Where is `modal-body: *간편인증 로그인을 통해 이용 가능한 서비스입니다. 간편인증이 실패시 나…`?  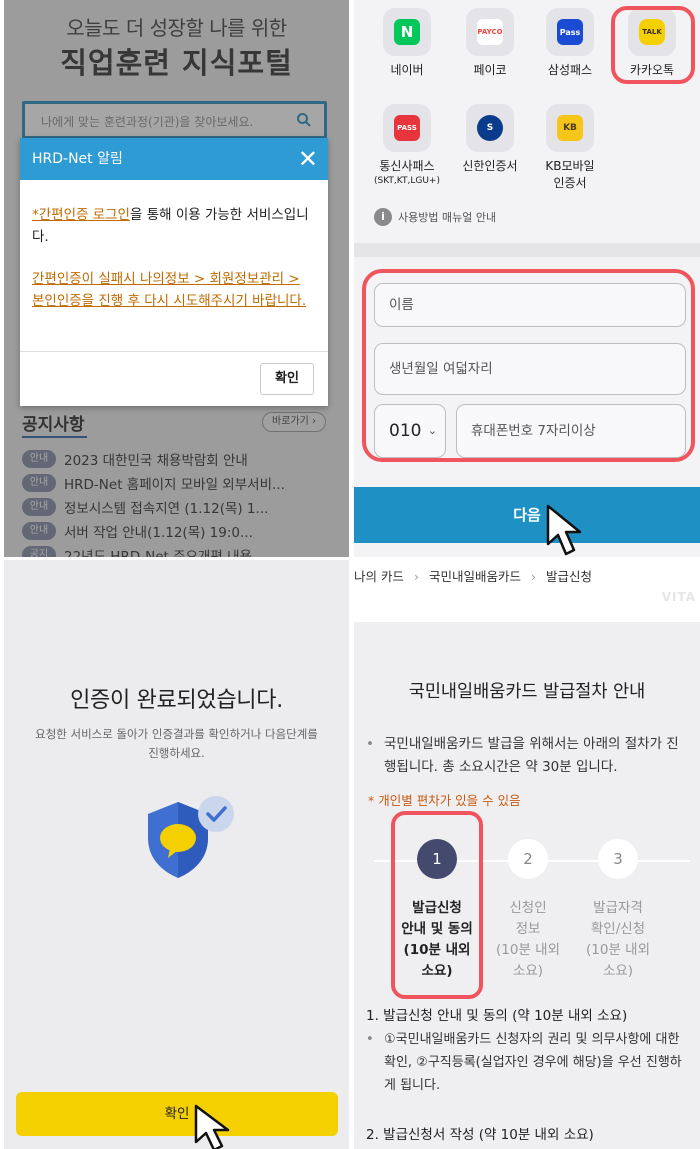 modal-body: *간편인증 로그인을 통해 이용 가능한 서비스입니다. 간편인증이 실패시 나… is located at coordinates (174, 246).